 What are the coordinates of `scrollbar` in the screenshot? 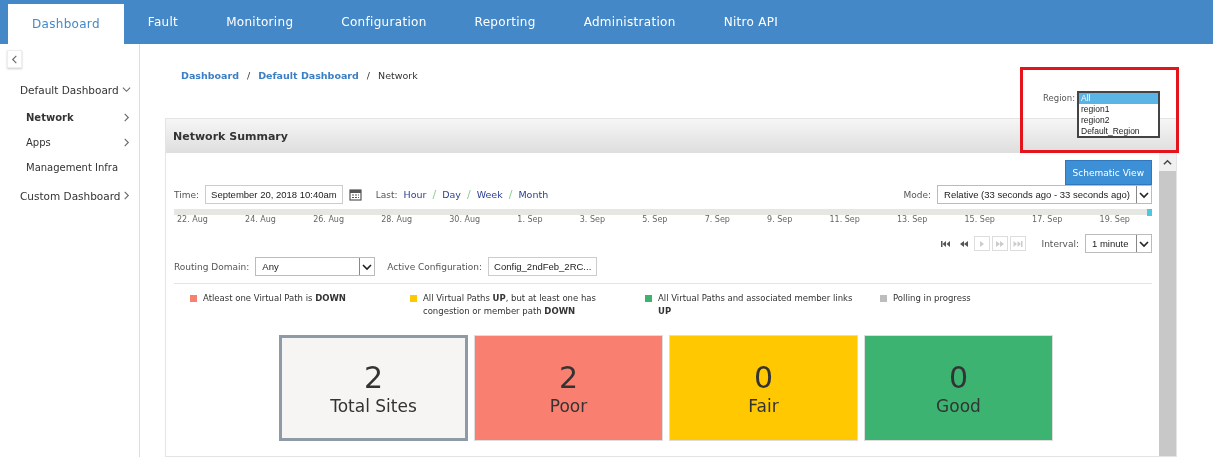 It's located at (1167, 304).